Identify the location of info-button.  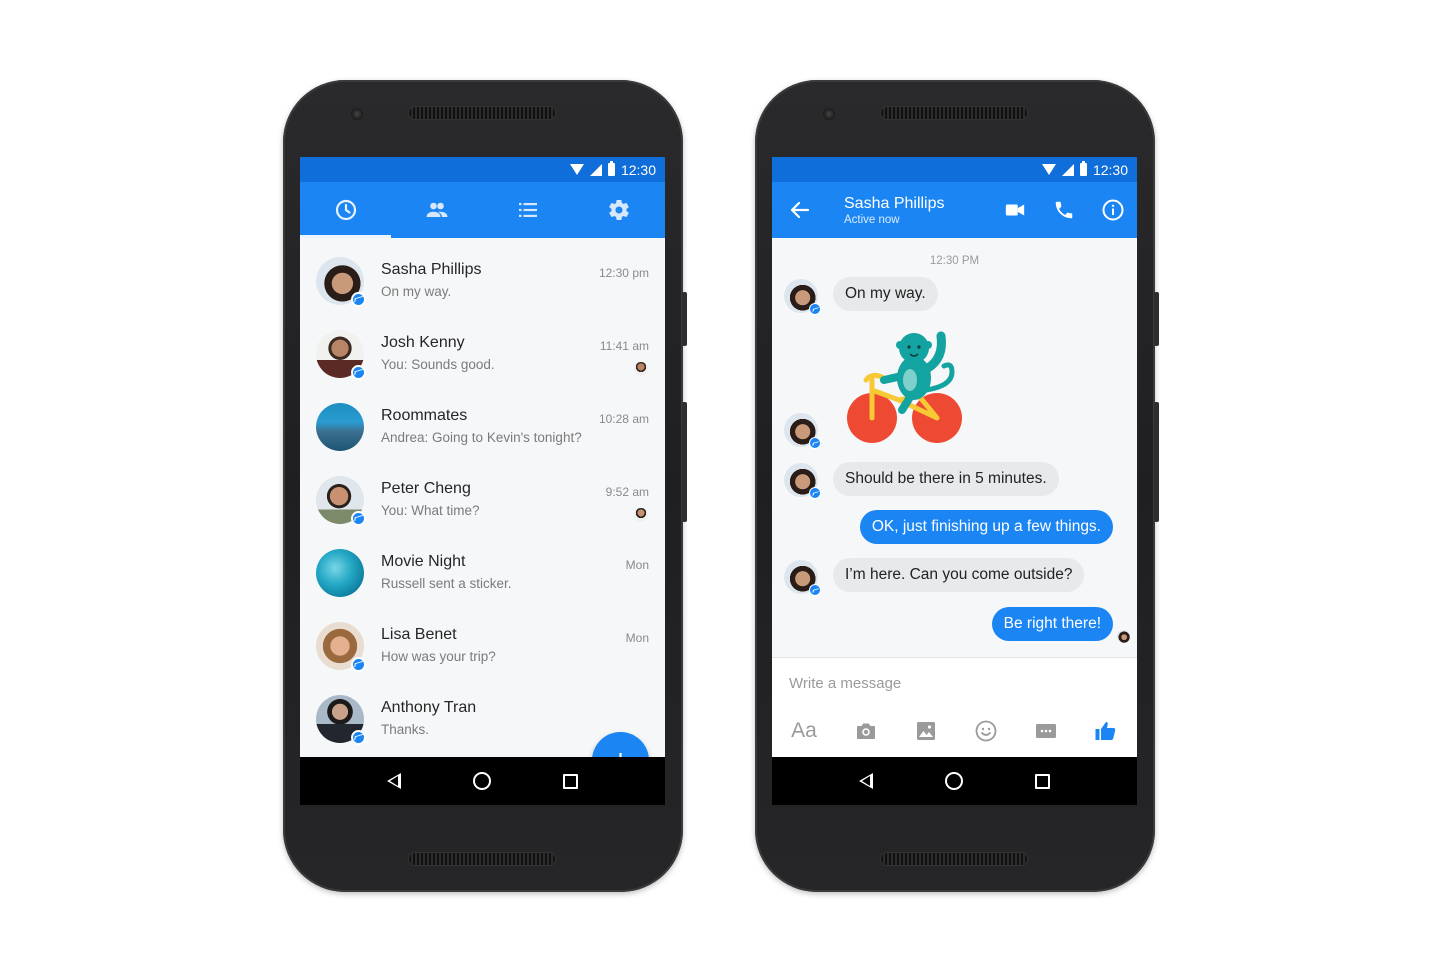
(1112, 210).